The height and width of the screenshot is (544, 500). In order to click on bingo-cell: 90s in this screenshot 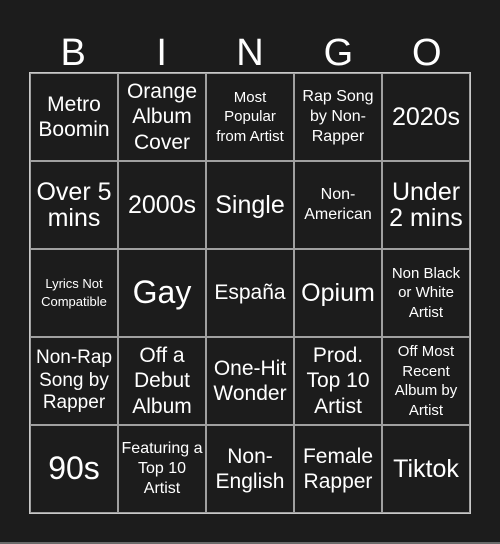, I will do `click(74, 469)`.